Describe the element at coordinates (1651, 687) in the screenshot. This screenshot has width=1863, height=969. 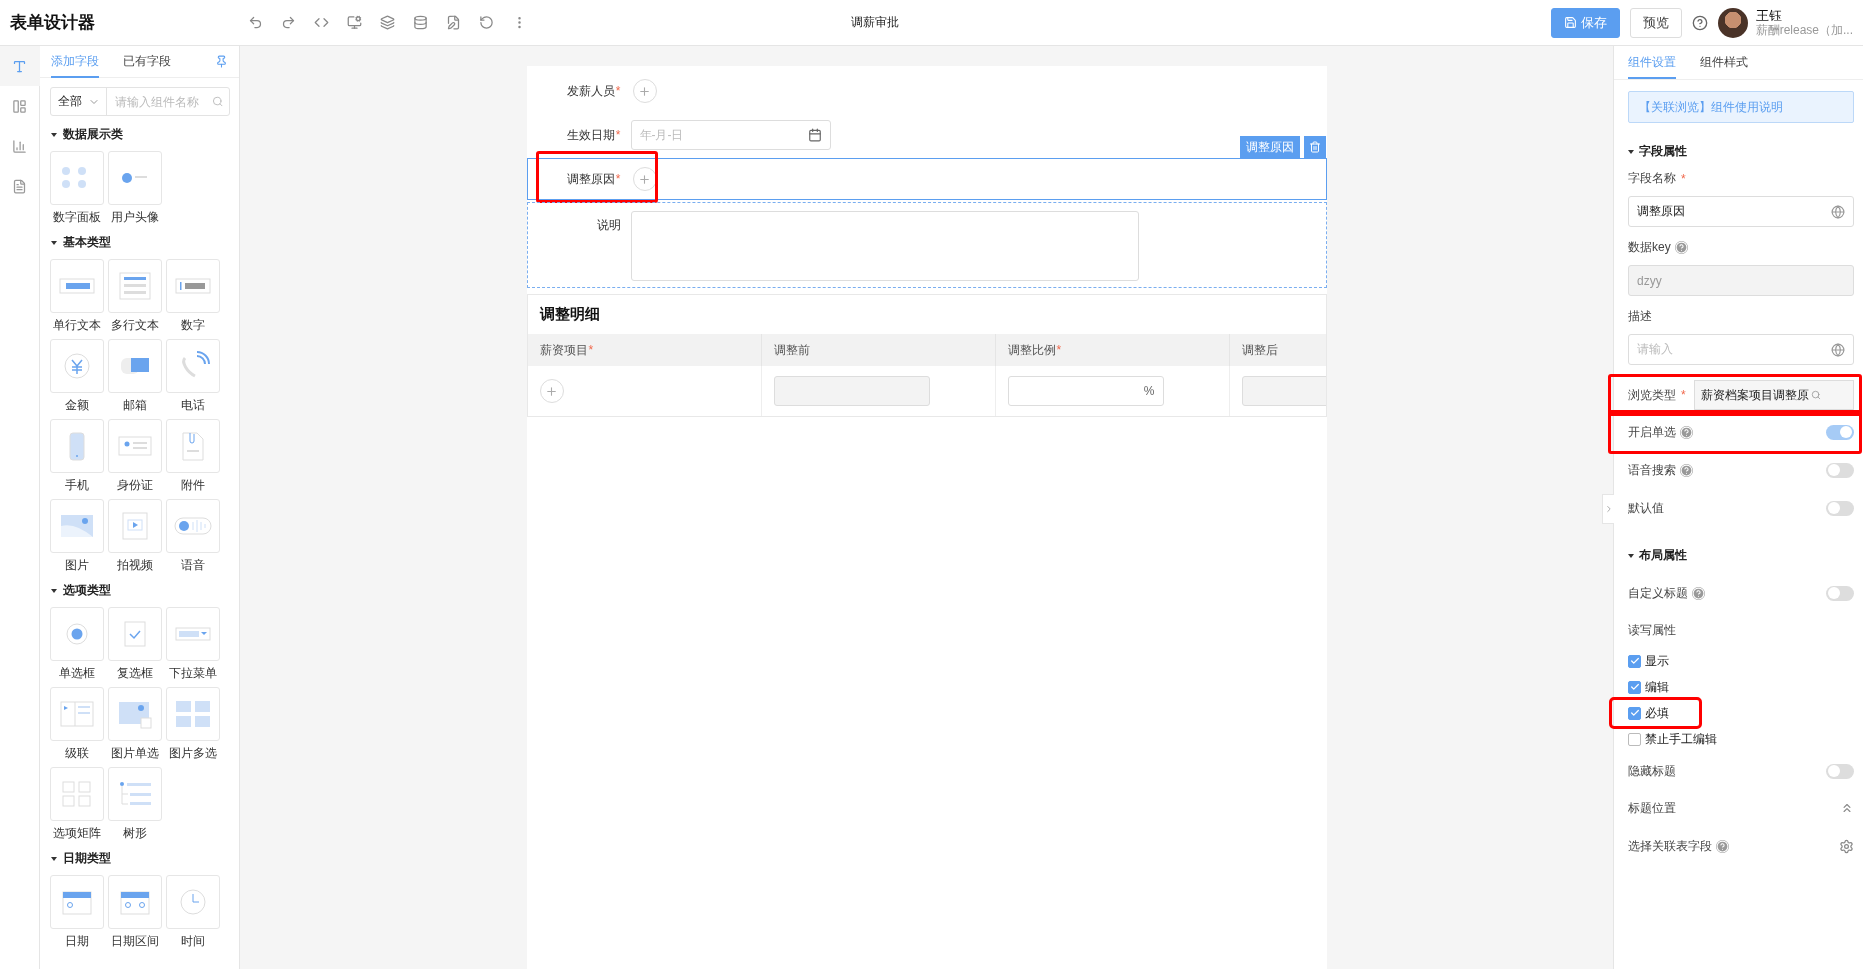
I see `checkbox-label: 编辑` at that location.